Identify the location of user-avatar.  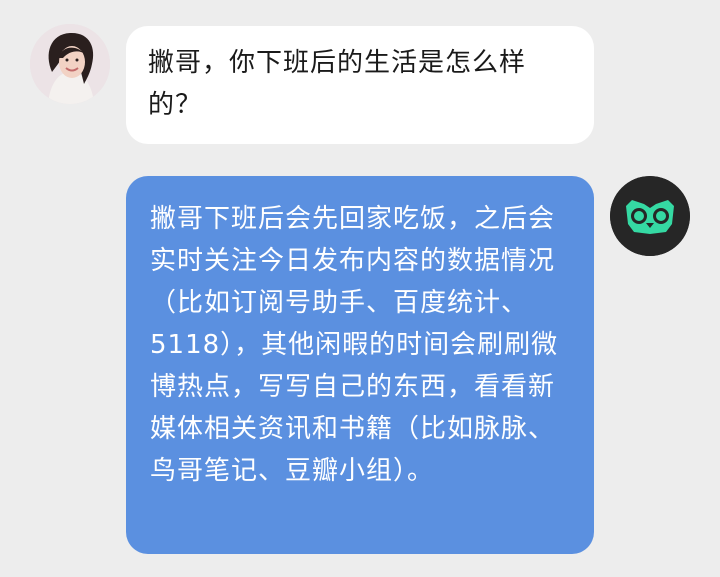
(70, 64).